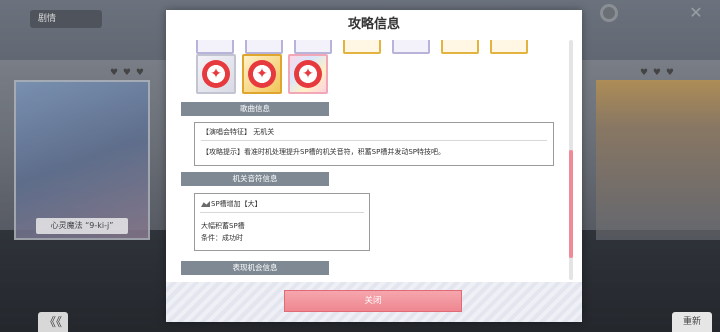 Image resolution: width=720 pixels, height=332 pixels. What do you see at coordinates (205, 204) in the screenshot?
I see `note-icon` at bounding box center [205, 204].